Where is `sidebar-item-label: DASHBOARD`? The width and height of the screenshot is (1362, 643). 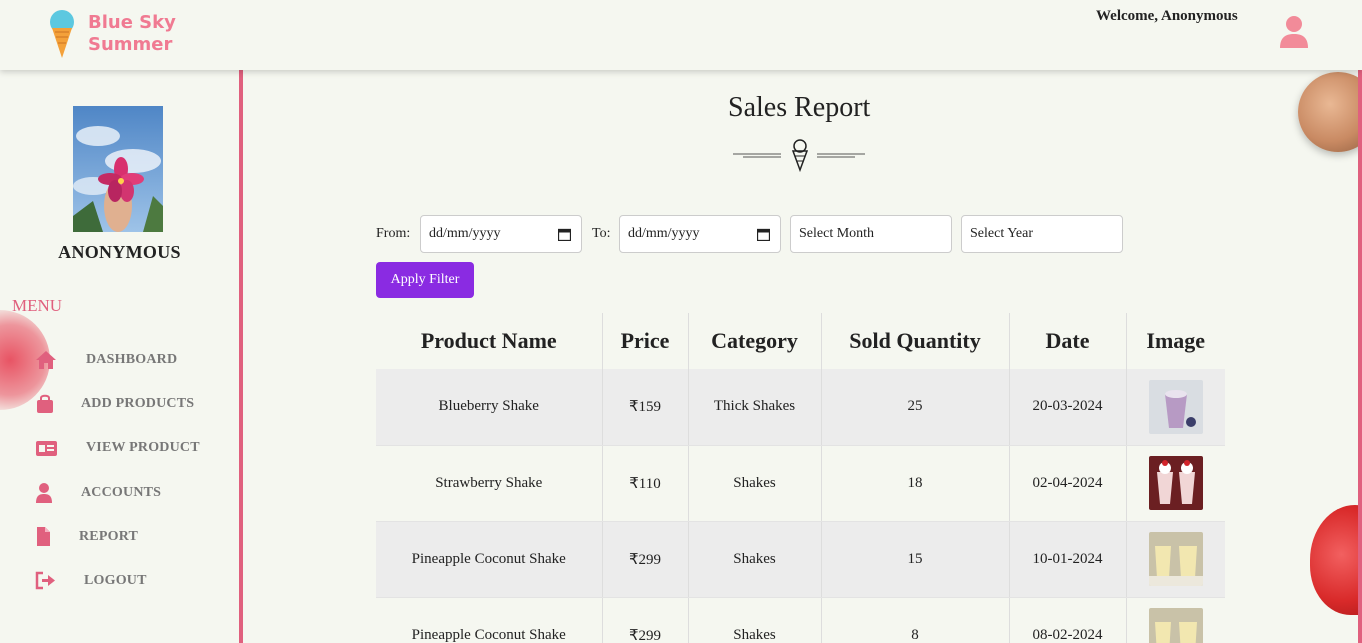 sidebar-item-label: DASHBOARD is located at coordinates (132, 359).